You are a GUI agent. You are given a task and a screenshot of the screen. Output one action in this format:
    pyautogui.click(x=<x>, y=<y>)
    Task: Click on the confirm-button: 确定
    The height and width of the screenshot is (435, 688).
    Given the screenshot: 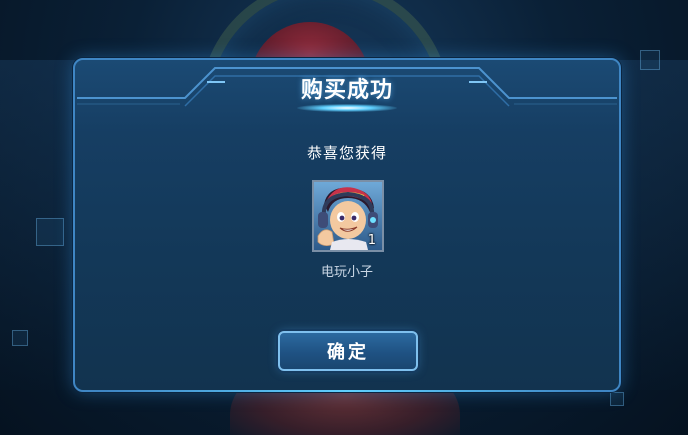 What is the action you would take?
    pyautogui.click(x=348, y=351)
    